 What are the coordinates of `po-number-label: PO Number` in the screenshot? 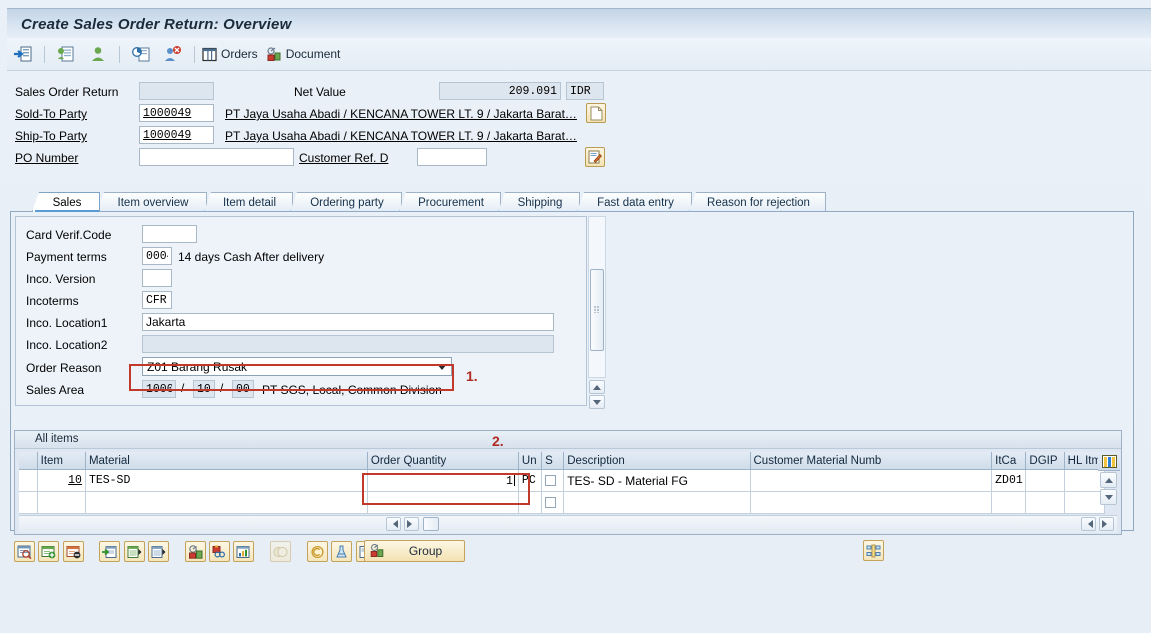 It's located at (46, 158).